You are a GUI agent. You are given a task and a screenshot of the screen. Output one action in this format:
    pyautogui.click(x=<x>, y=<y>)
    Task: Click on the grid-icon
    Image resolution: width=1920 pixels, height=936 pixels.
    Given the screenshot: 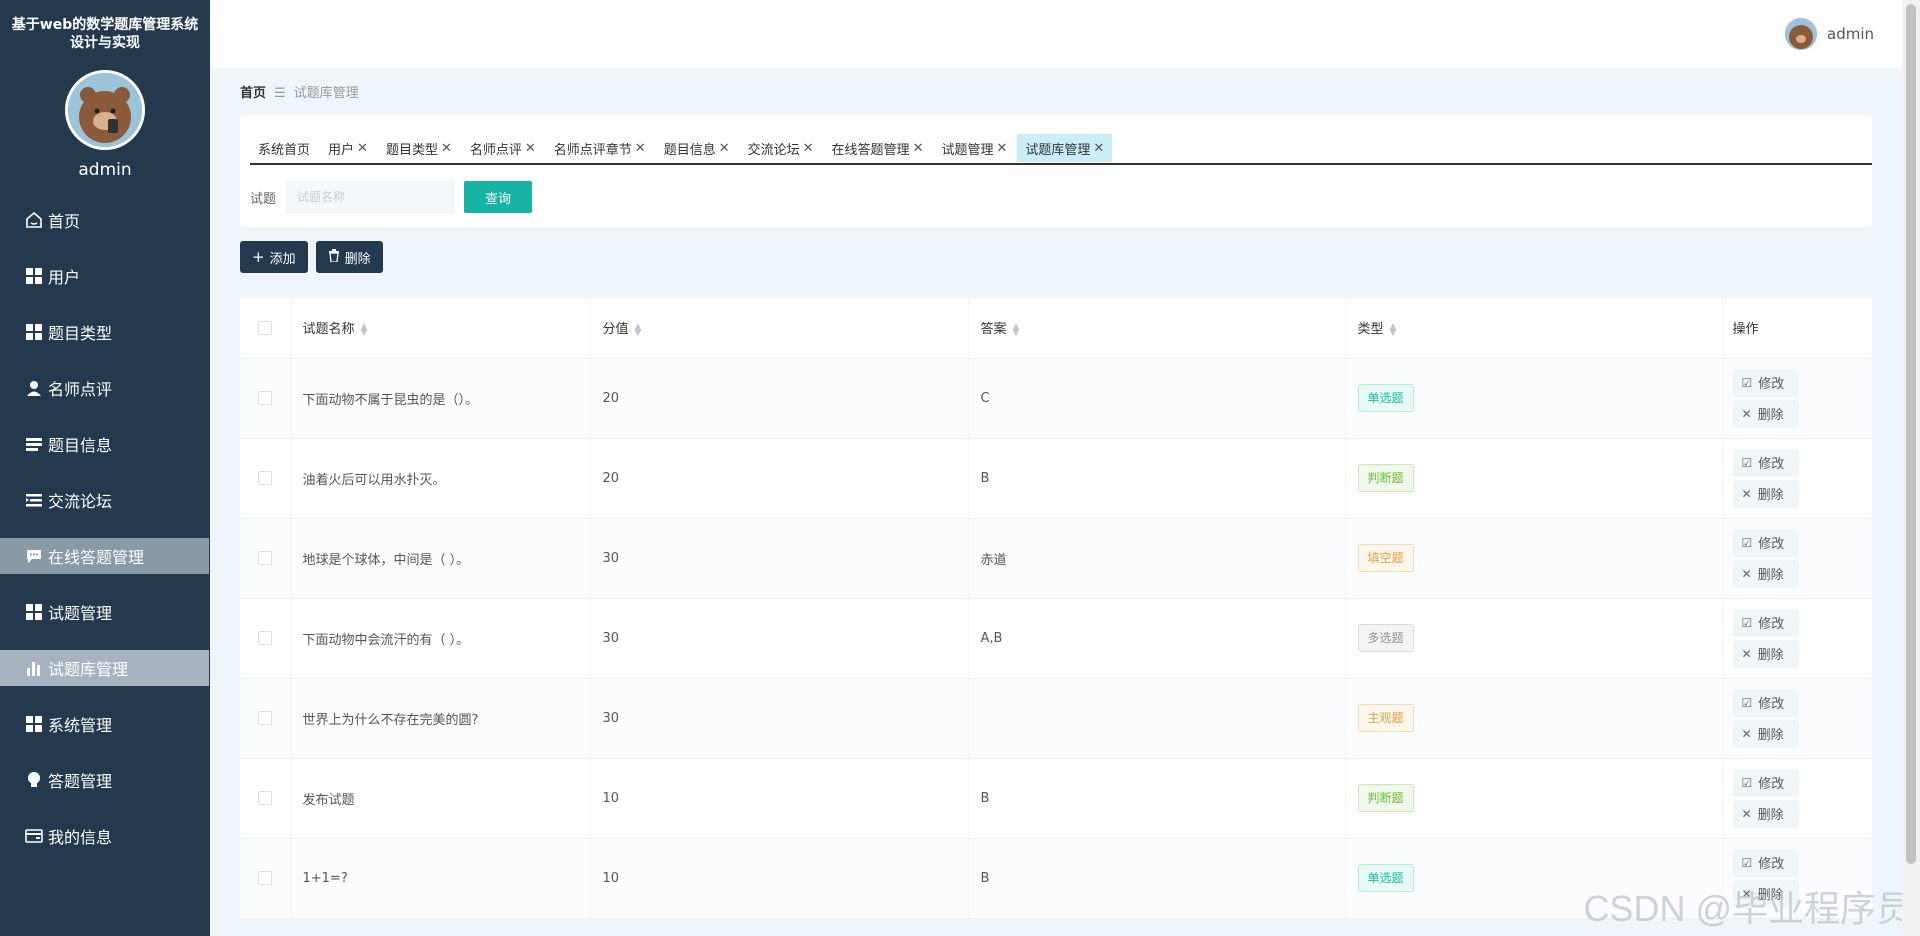 What is the action you would take?
    pyautogui.click(x=34, y=724)
    